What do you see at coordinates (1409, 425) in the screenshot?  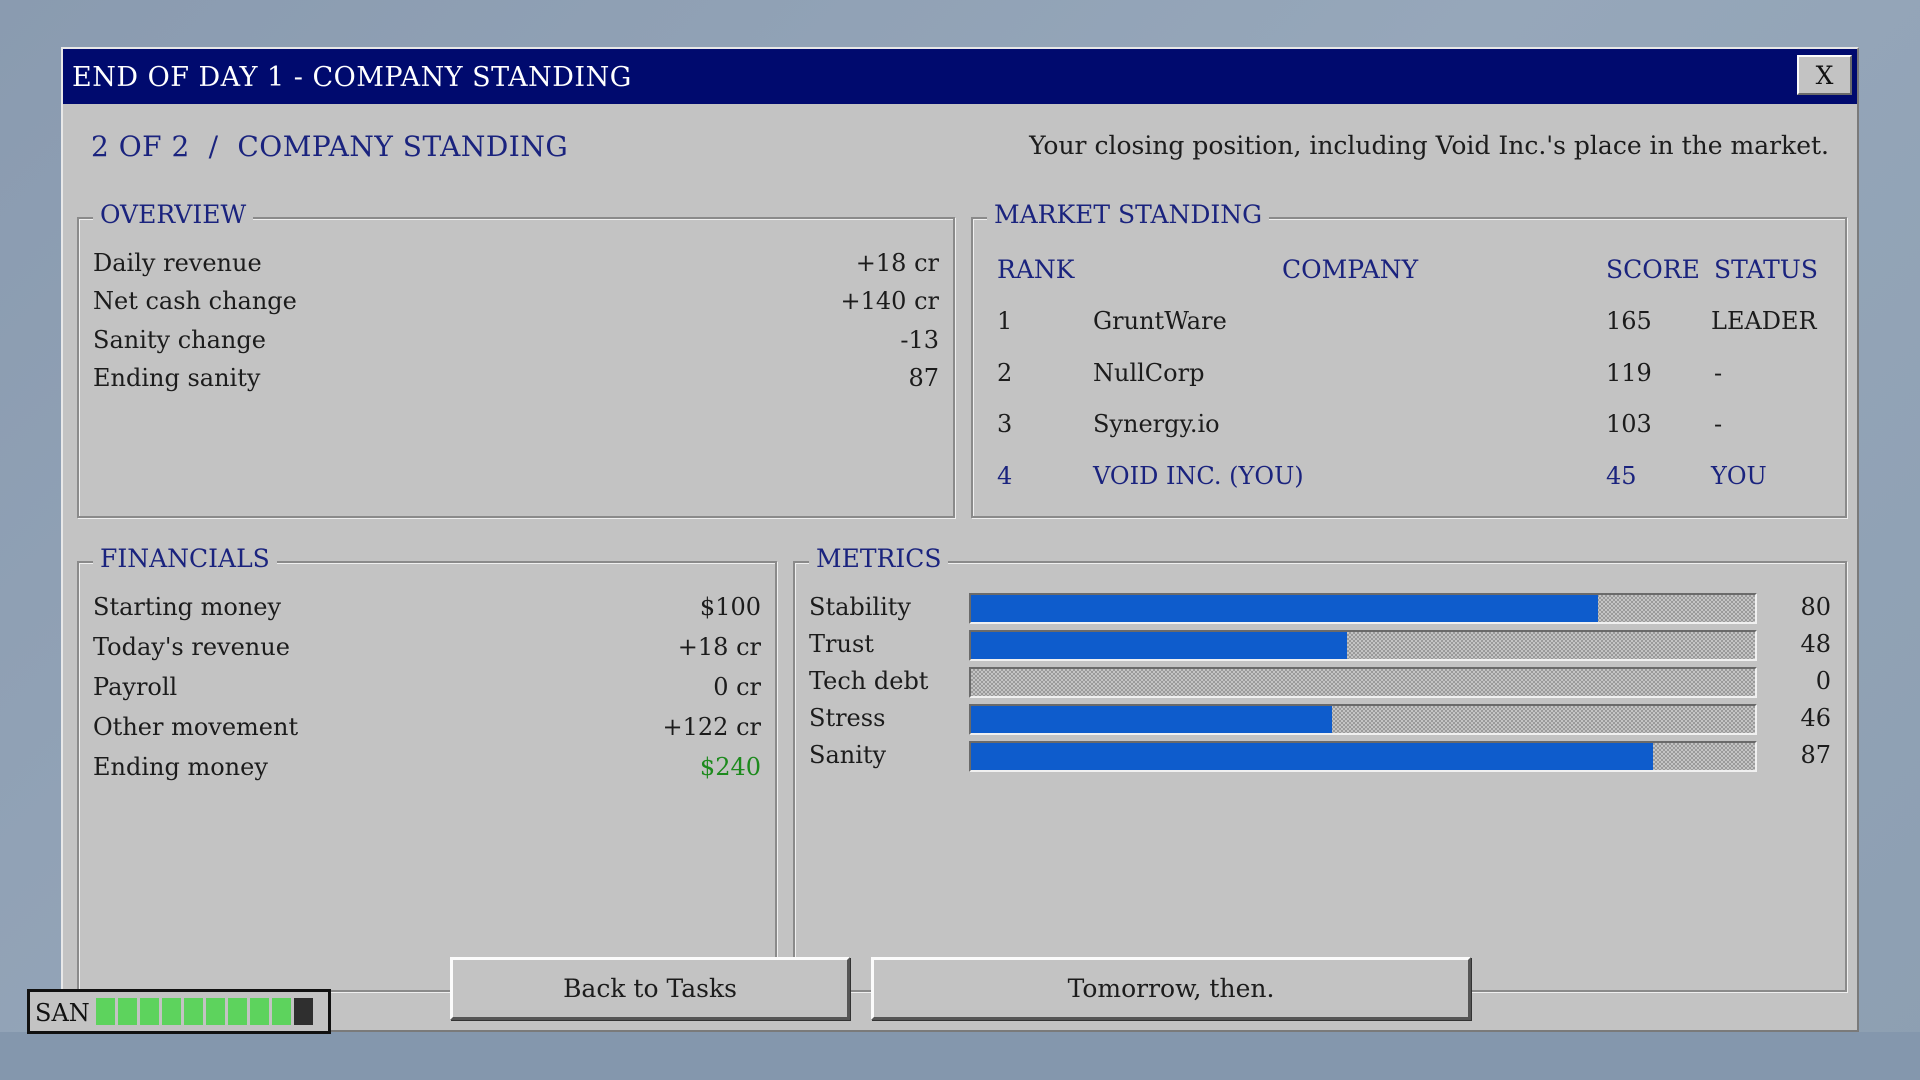 I see `market-row: 3 Synergy.io 103 -` at bounding box center [1409, 425].